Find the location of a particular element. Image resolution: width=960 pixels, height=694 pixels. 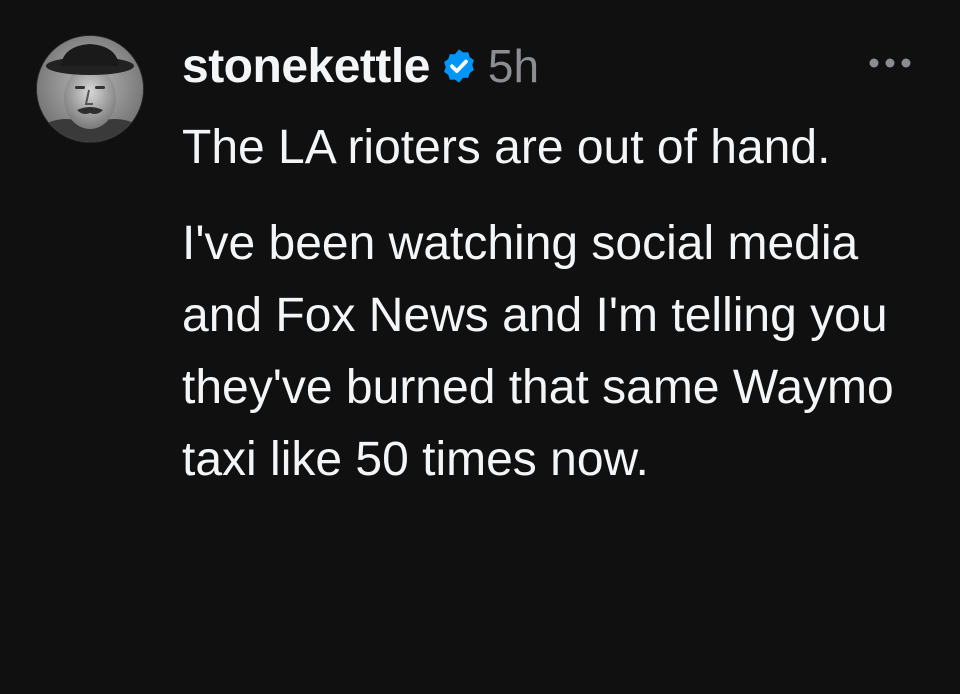

more-options-button is located at coordinates (890, 63).